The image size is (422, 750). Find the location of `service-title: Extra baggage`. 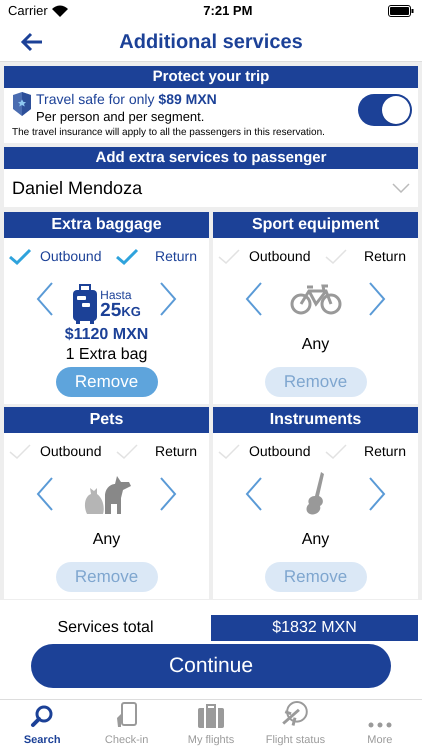

service-title: Extra baggage is located at coordinates (106, 225).